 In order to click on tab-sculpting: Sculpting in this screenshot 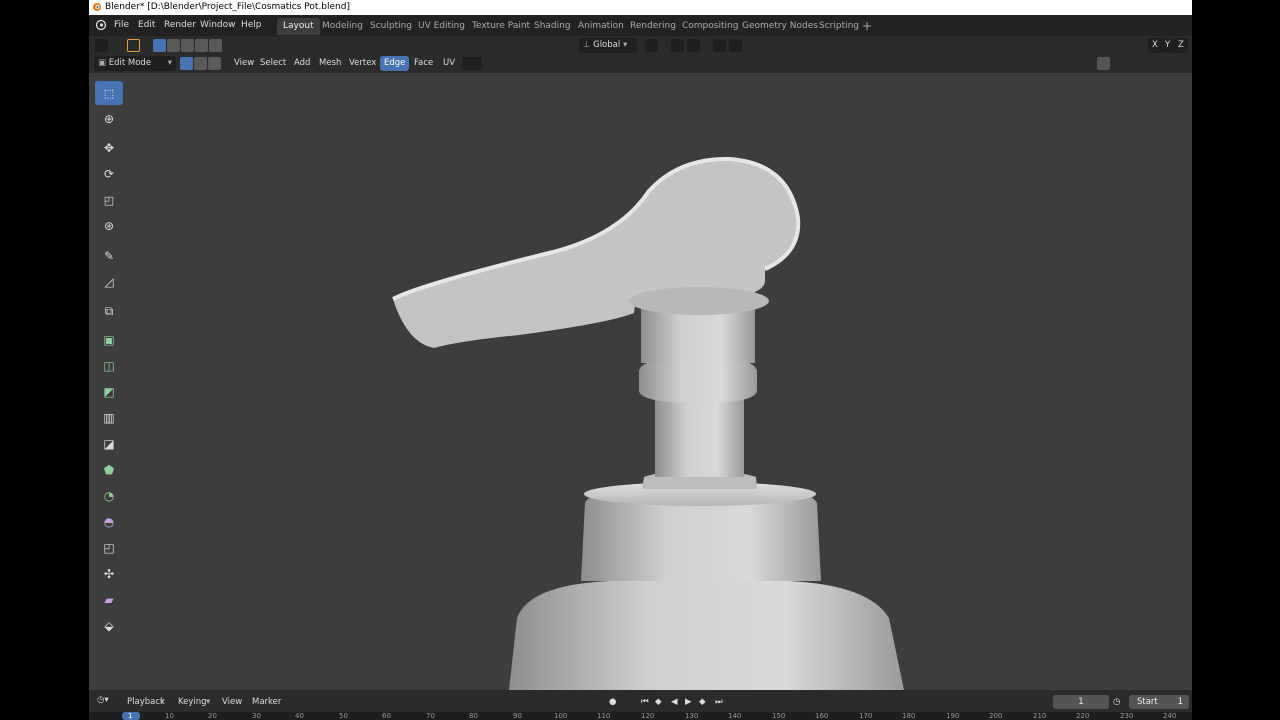, I will do `click(391, 26)`.